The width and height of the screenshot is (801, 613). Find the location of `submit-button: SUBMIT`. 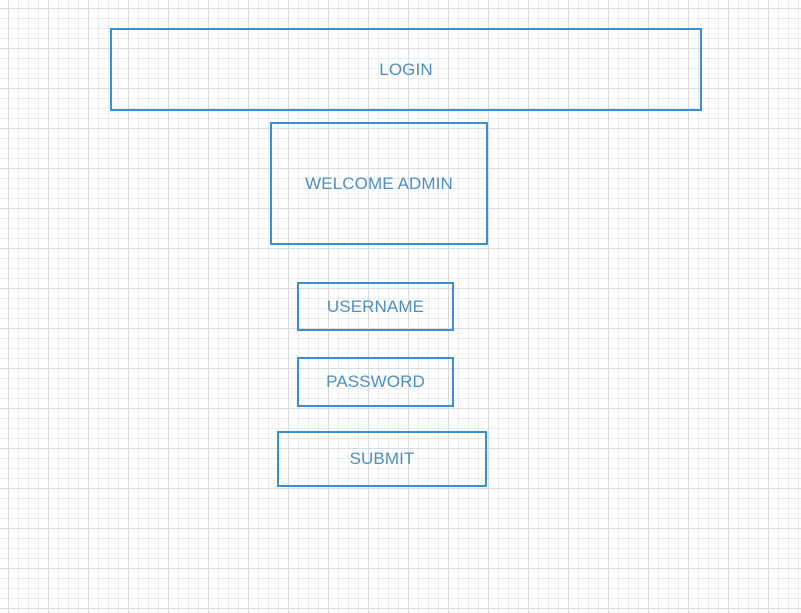

submit-button: SUBMIT is located at coordinates (382, 459).